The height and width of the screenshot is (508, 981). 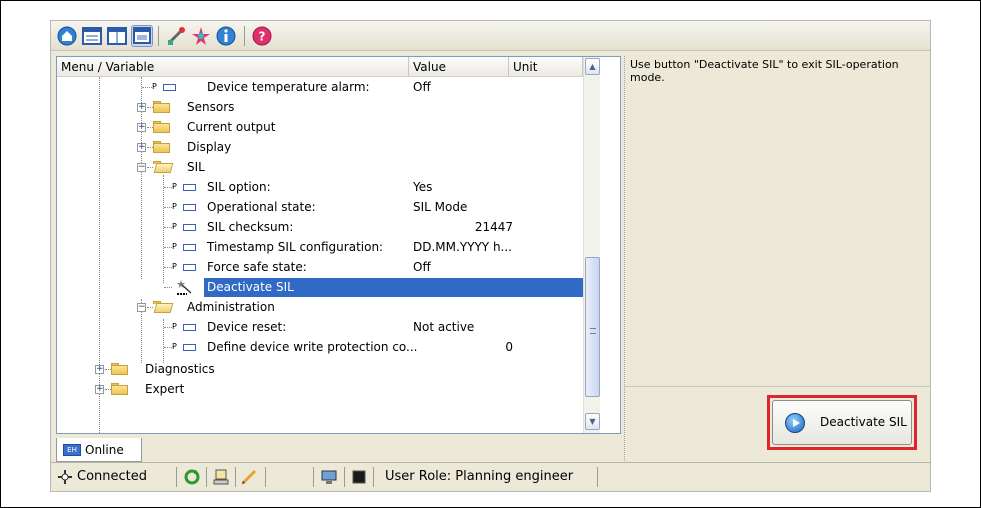 I want to click on tree-row: P Force safe state: Off, so click(x=320, y=267).